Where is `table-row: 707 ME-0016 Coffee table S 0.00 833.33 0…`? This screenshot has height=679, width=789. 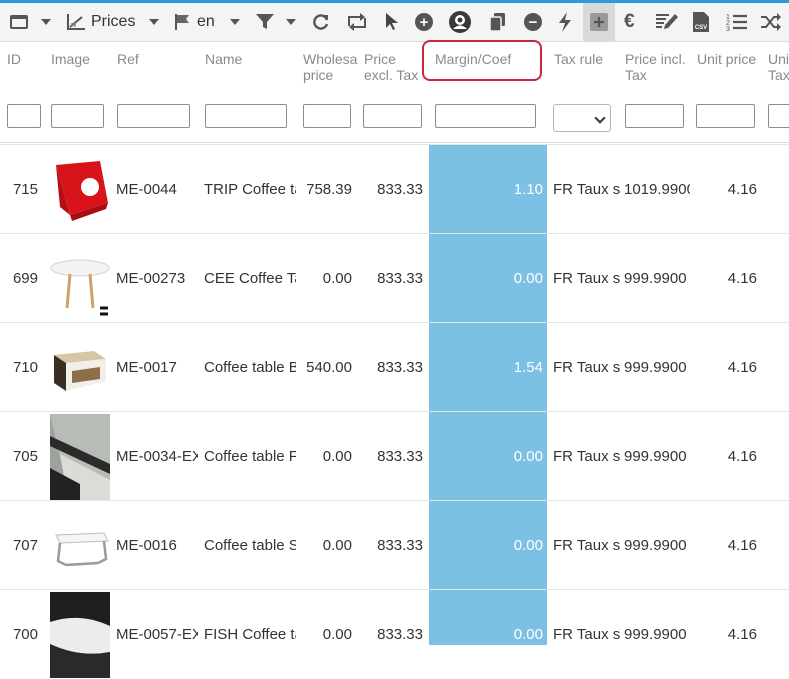
table-row: 707 ME-0016 Coffee table S 0.00 833.33 0… is located at coordinates (394, 545).